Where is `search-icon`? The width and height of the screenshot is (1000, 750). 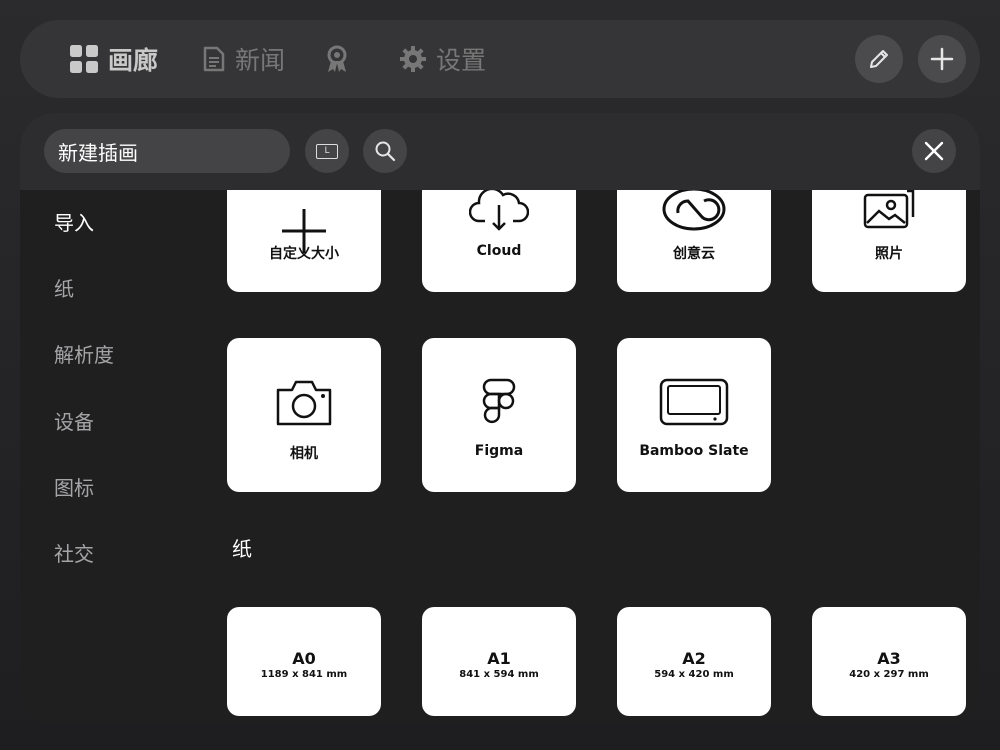
search-icon is located at coordinates (385, 151).